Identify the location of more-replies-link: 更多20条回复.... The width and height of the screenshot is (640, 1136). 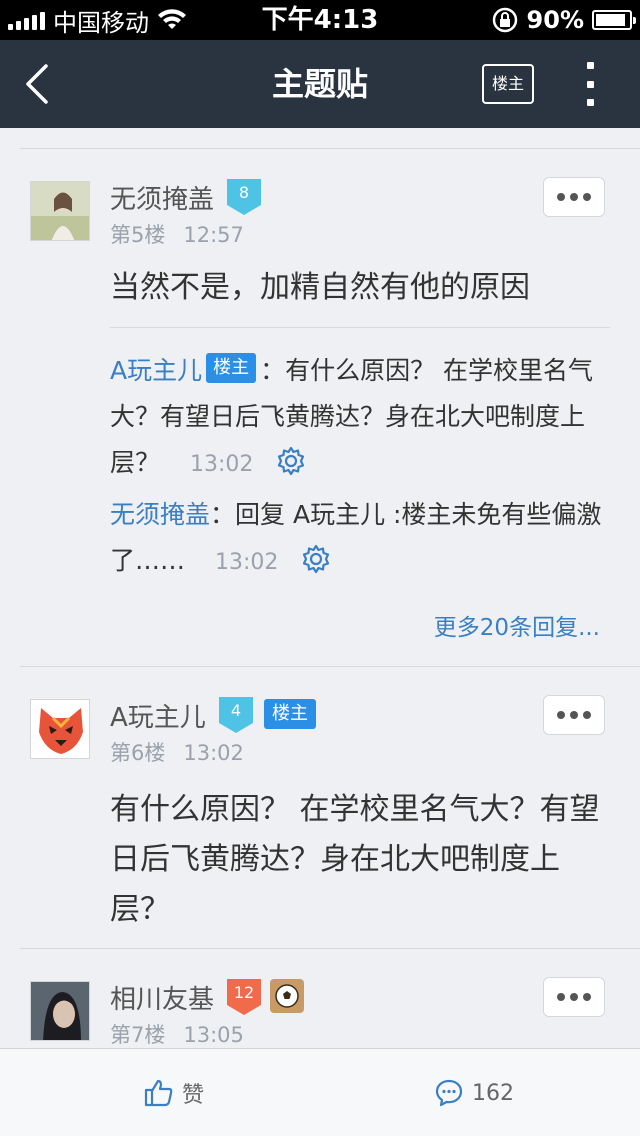
(517, 625).